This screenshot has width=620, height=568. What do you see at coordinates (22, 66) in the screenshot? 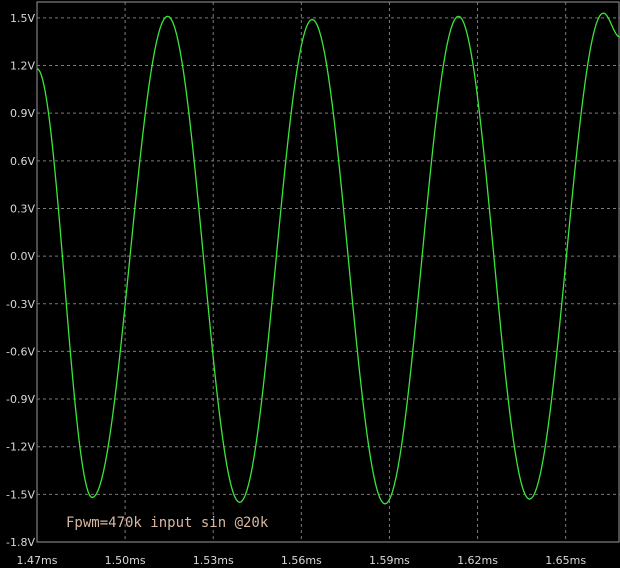
I see `y-tick-label: 1.2V` at bounding box center [22, 66].